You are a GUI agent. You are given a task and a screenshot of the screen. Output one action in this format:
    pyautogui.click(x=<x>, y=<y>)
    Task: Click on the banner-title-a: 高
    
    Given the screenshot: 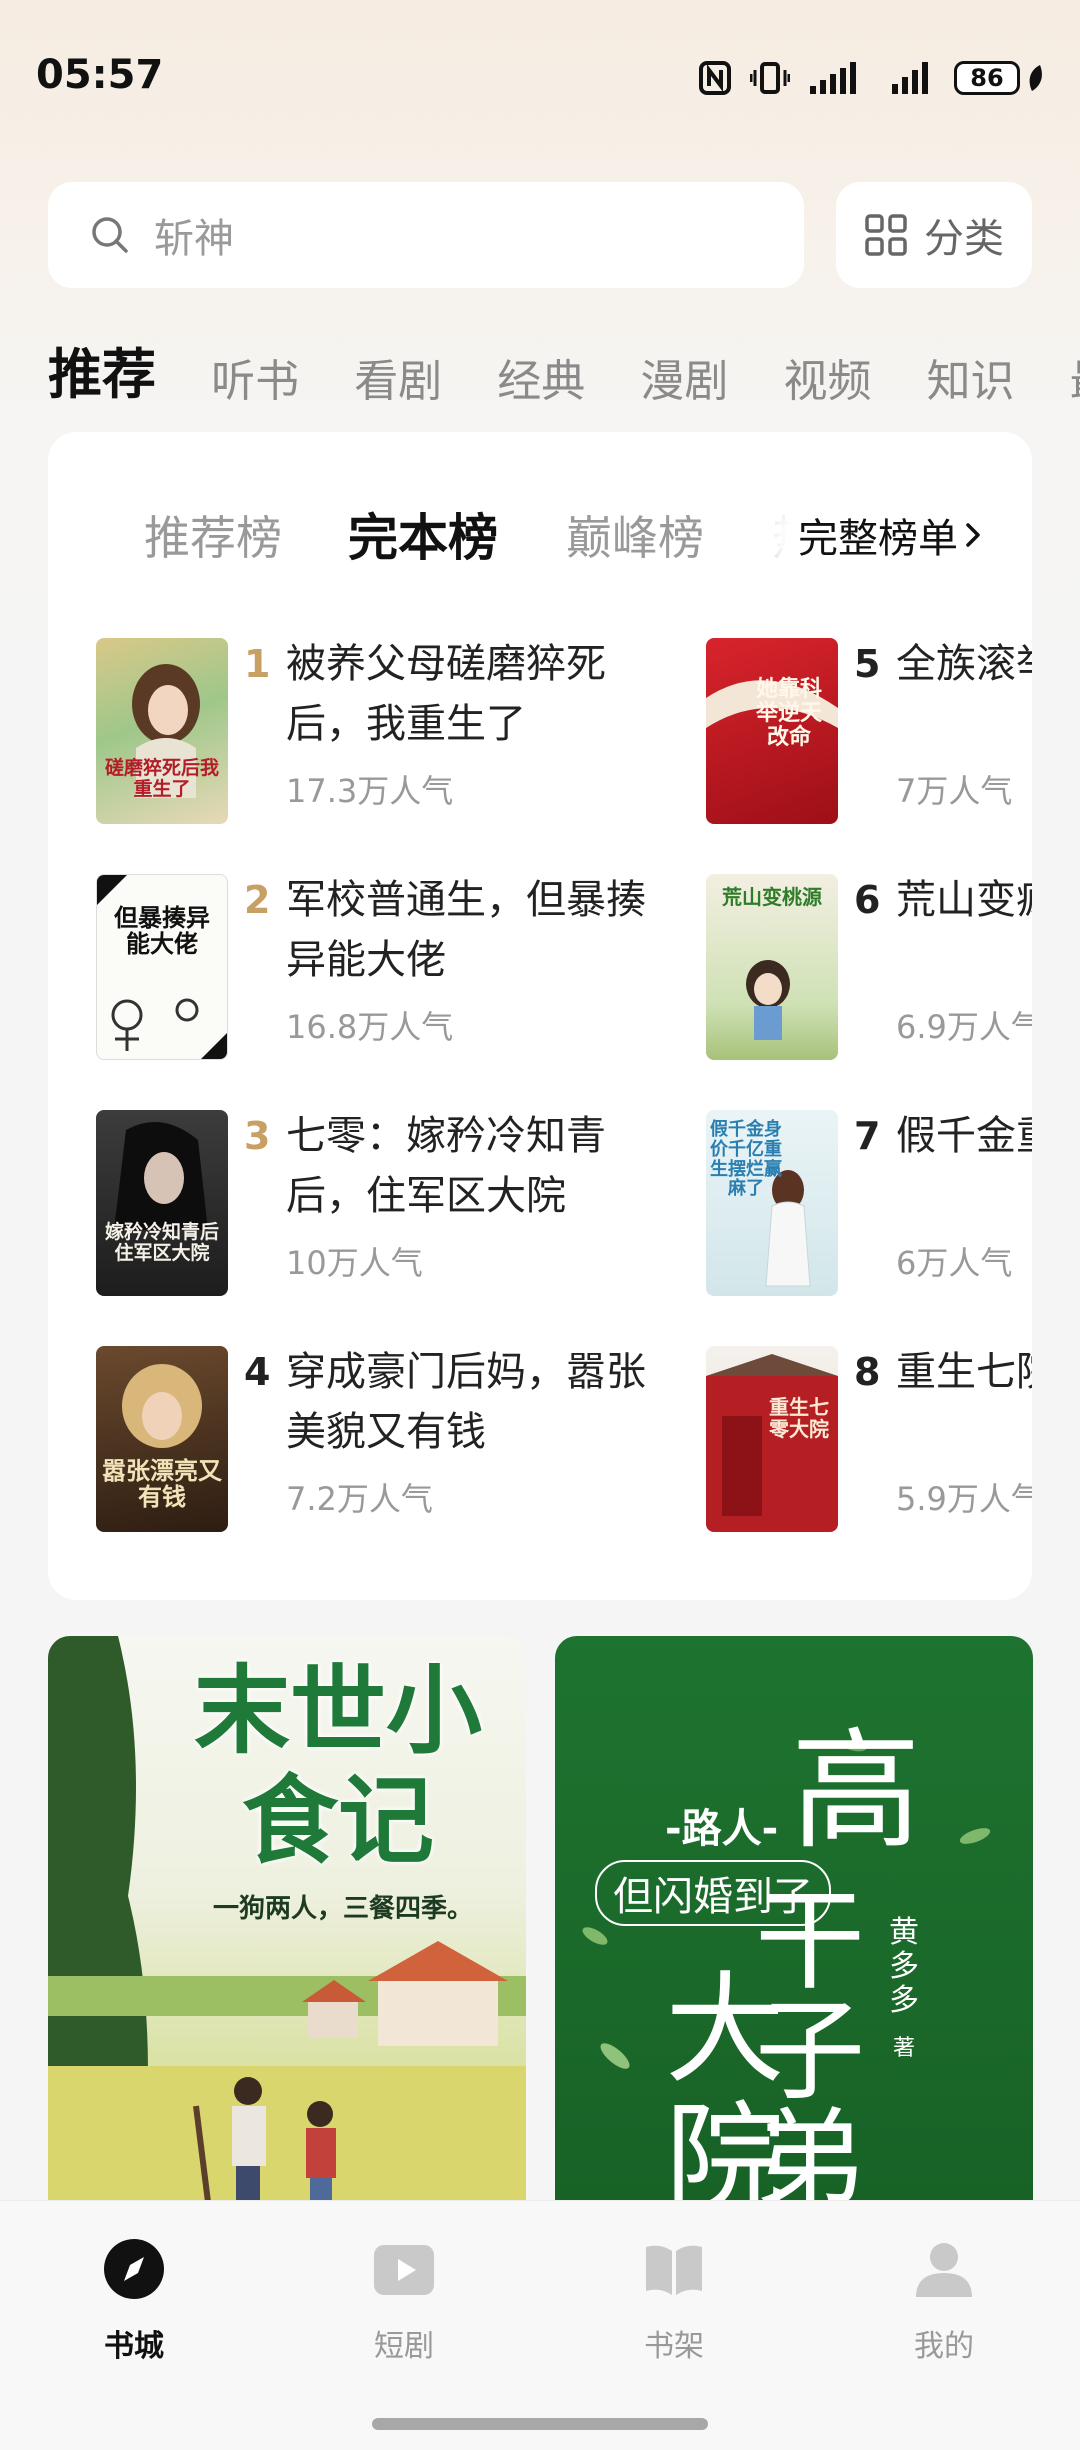 What is the action you would take?
    pyautogui.click(x=856, y=1791)
    